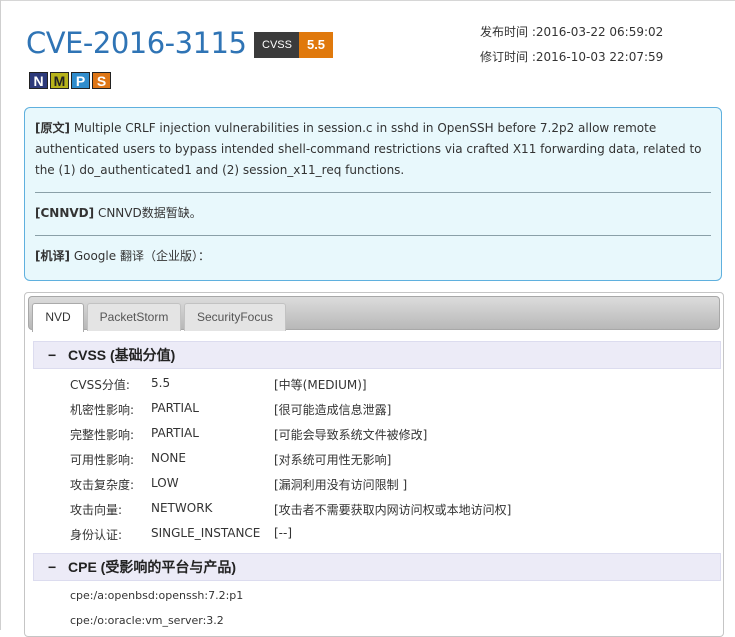 This screenshot has height=637, width=735. What do you see at coordinates (149, 213) in the screenshot?
I see `cnnvd-text: CNNVD数据暂缺。` at bounding box center [149, 213].